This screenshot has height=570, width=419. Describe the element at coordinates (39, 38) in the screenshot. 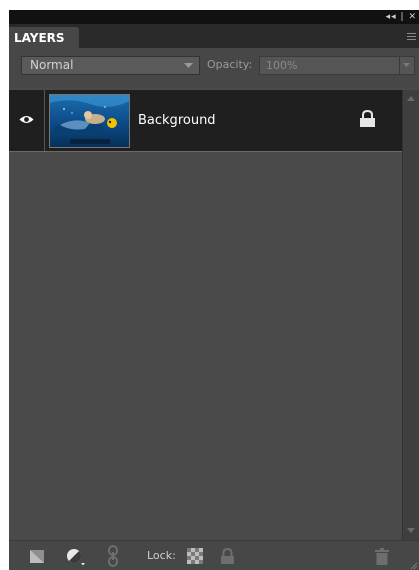

I see `tab-label: LAYERS` at that location.